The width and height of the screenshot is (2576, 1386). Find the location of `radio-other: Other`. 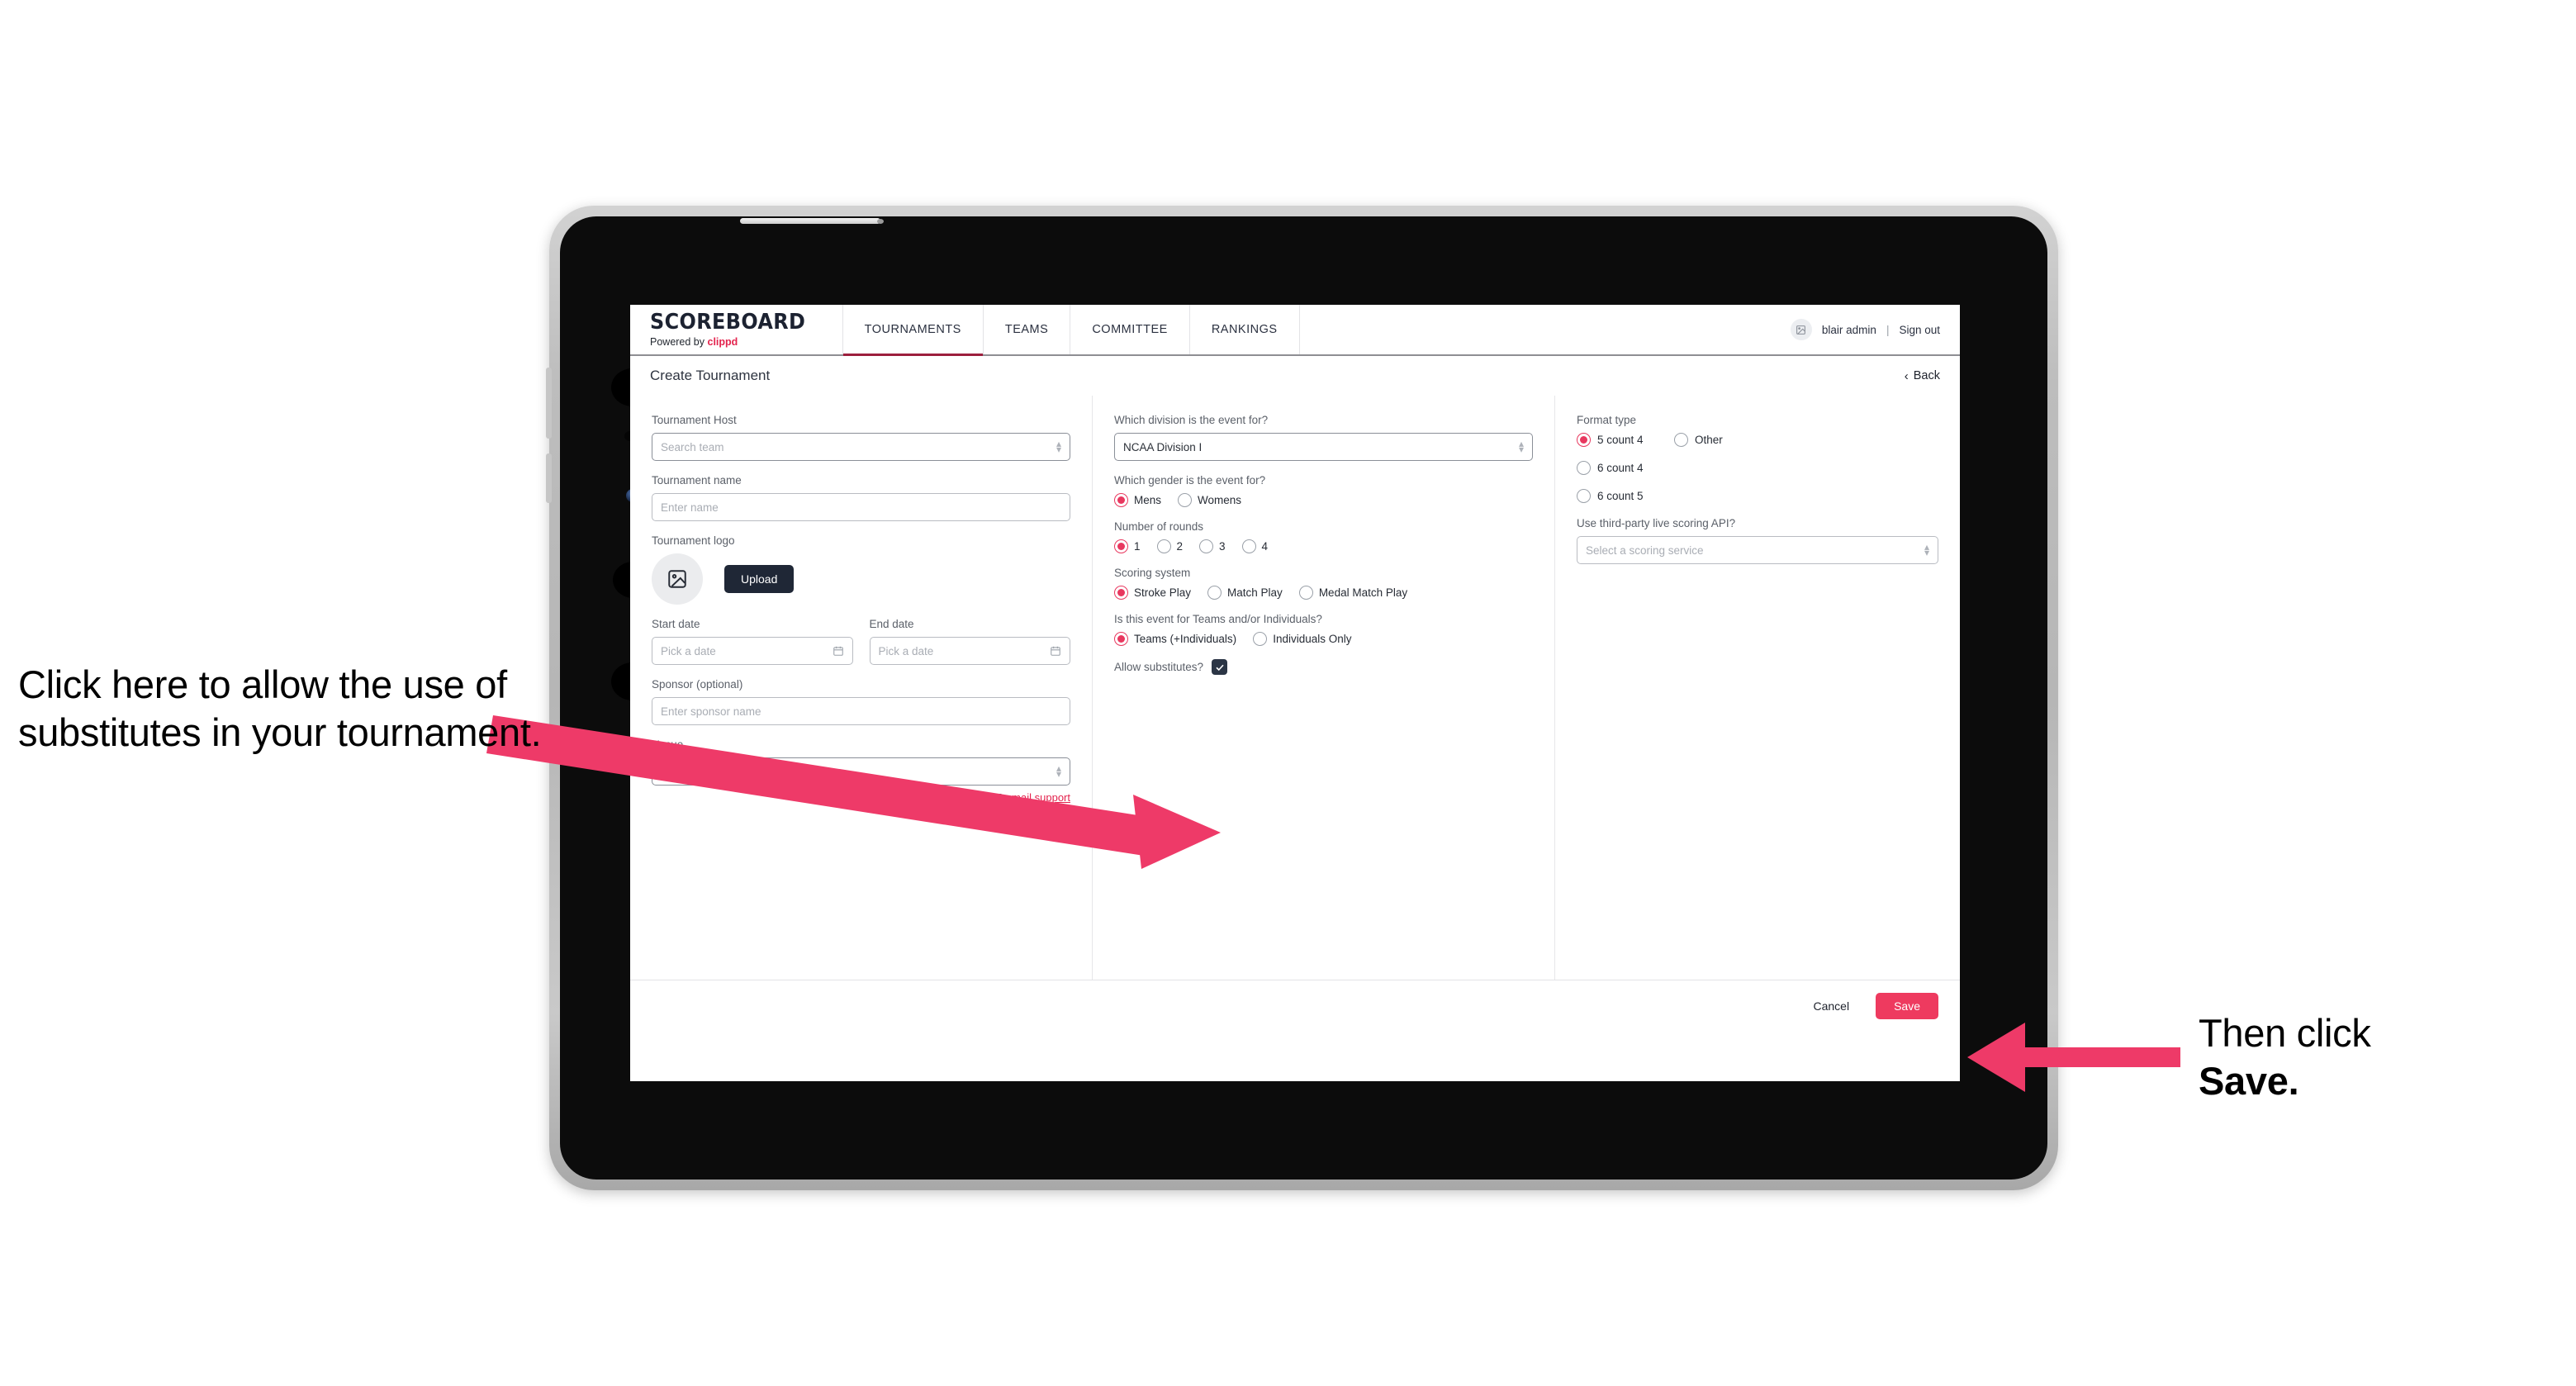

radio-other: Other is located at coordinates (1698, 440).